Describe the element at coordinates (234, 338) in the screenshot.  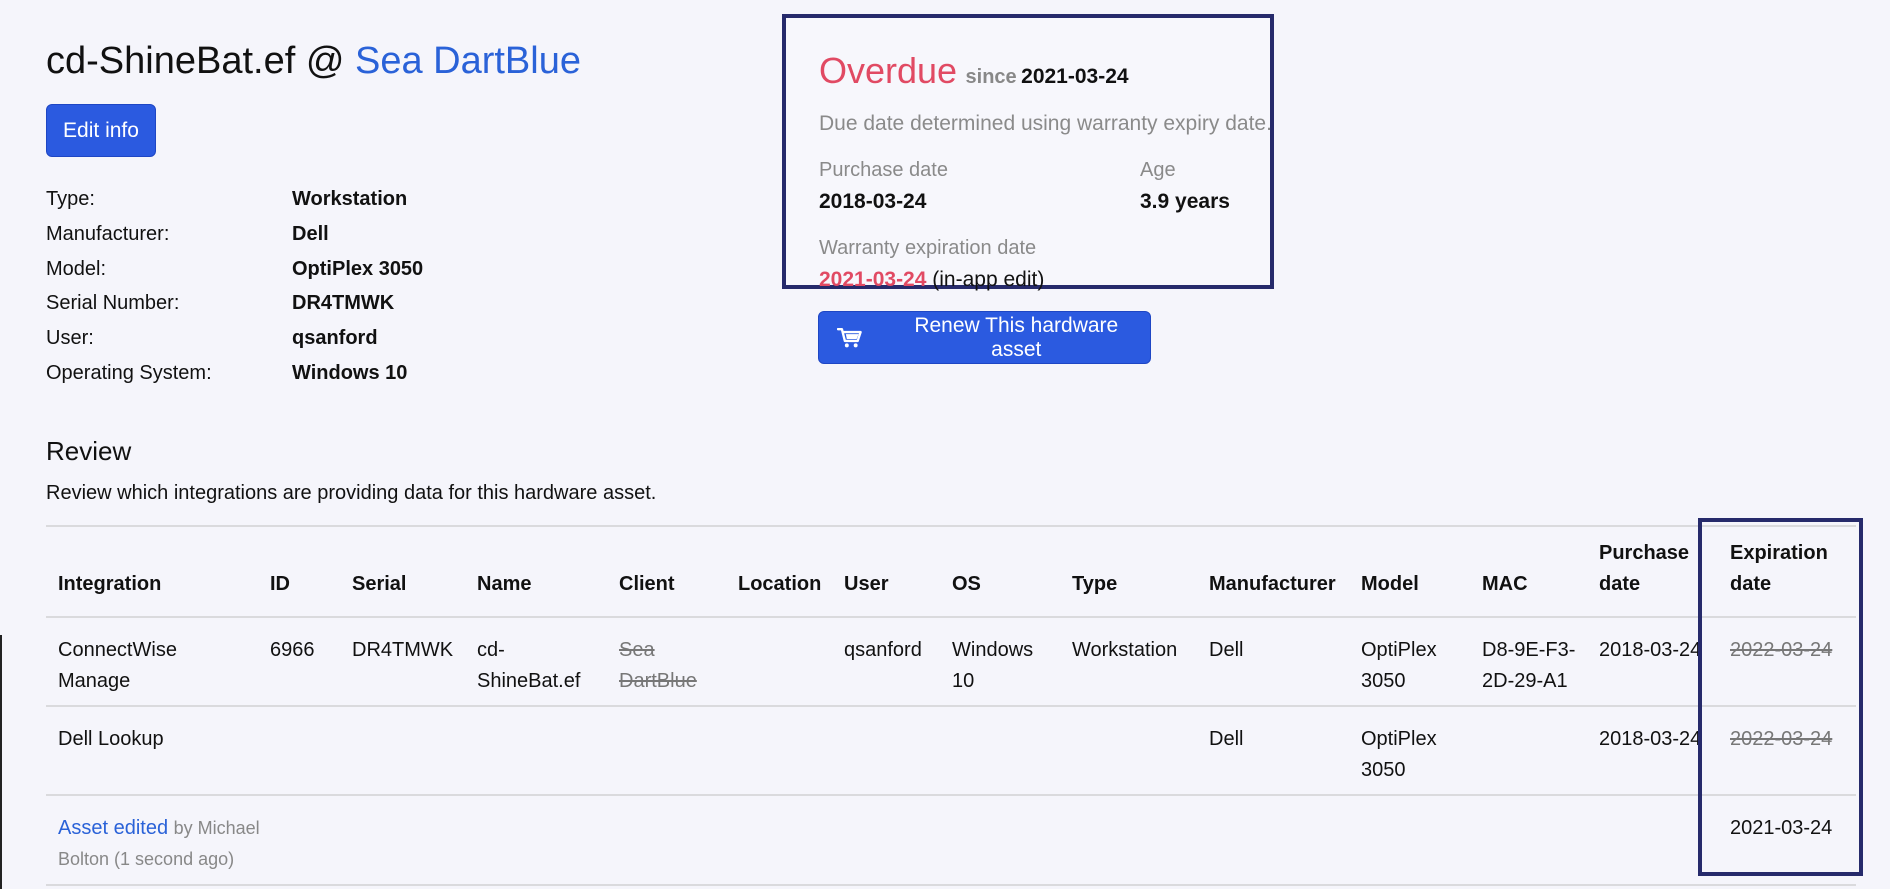
I see `detail-row-user: User: qsanford` at that location.